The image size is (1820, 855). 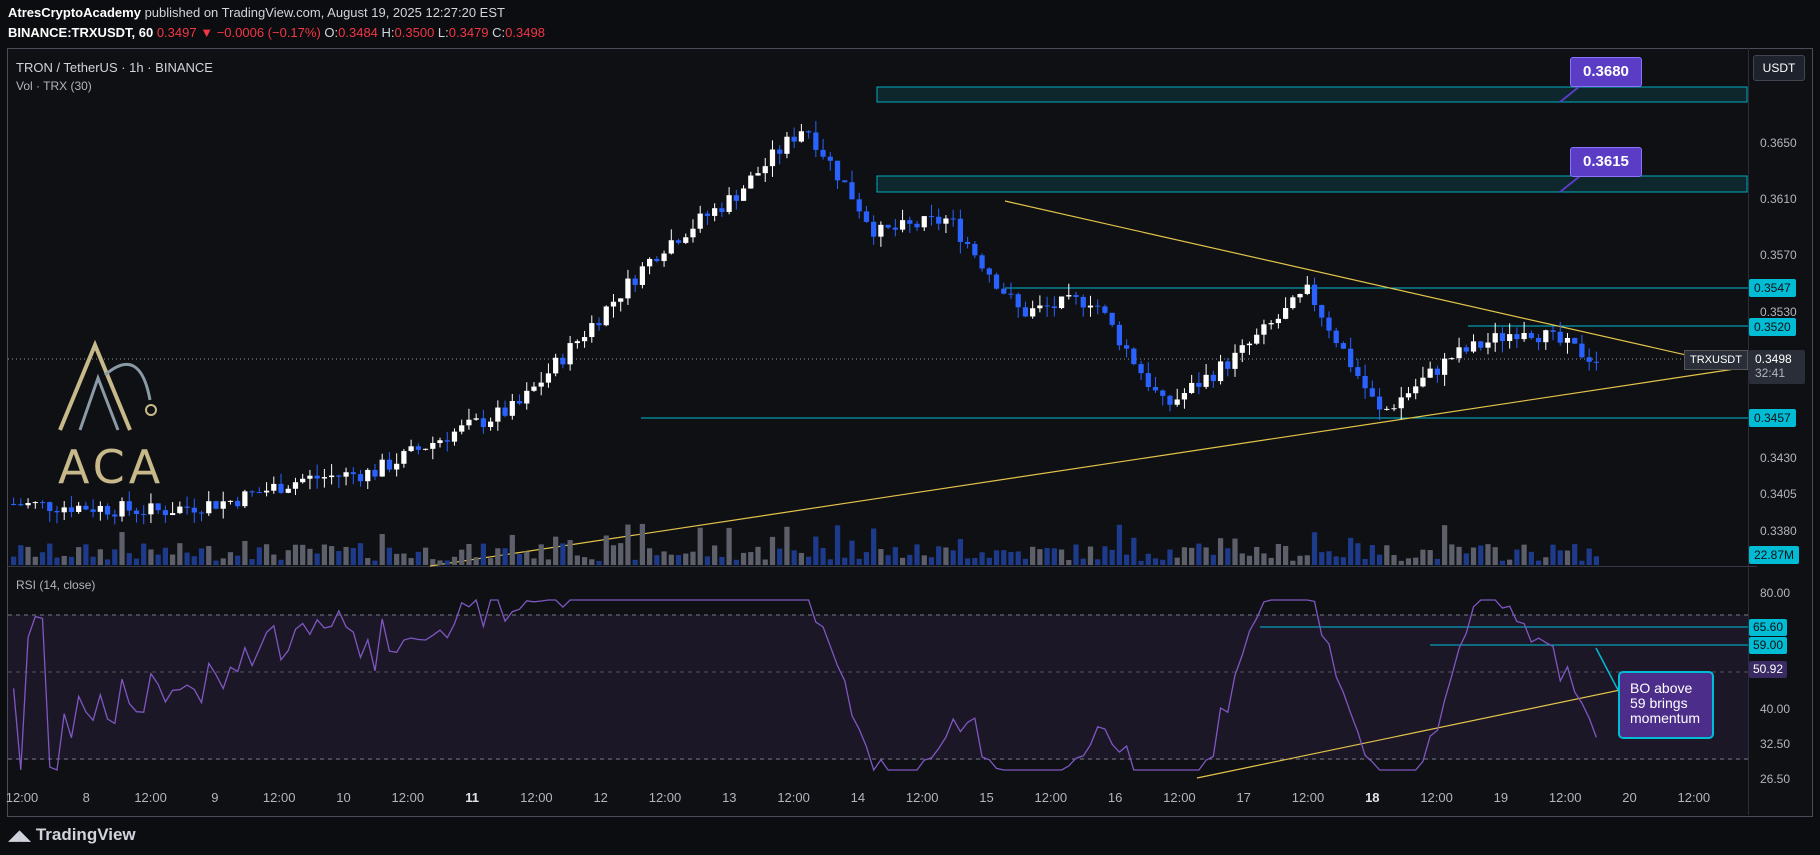 What do you see at coordinates (1659, 703) in the screenshot?
I see `note-line: 59 brings` at bounding box center [1659, 703].